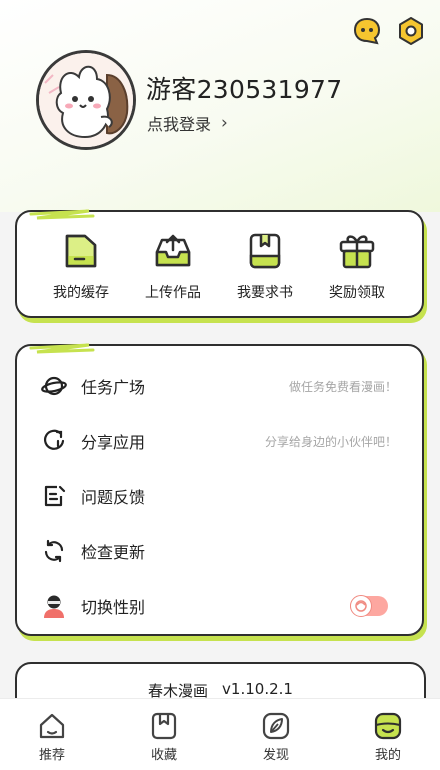 This screenshot has width=440, height=770. I want to click on menu-item-label: 分享应用, so click(113, 442).